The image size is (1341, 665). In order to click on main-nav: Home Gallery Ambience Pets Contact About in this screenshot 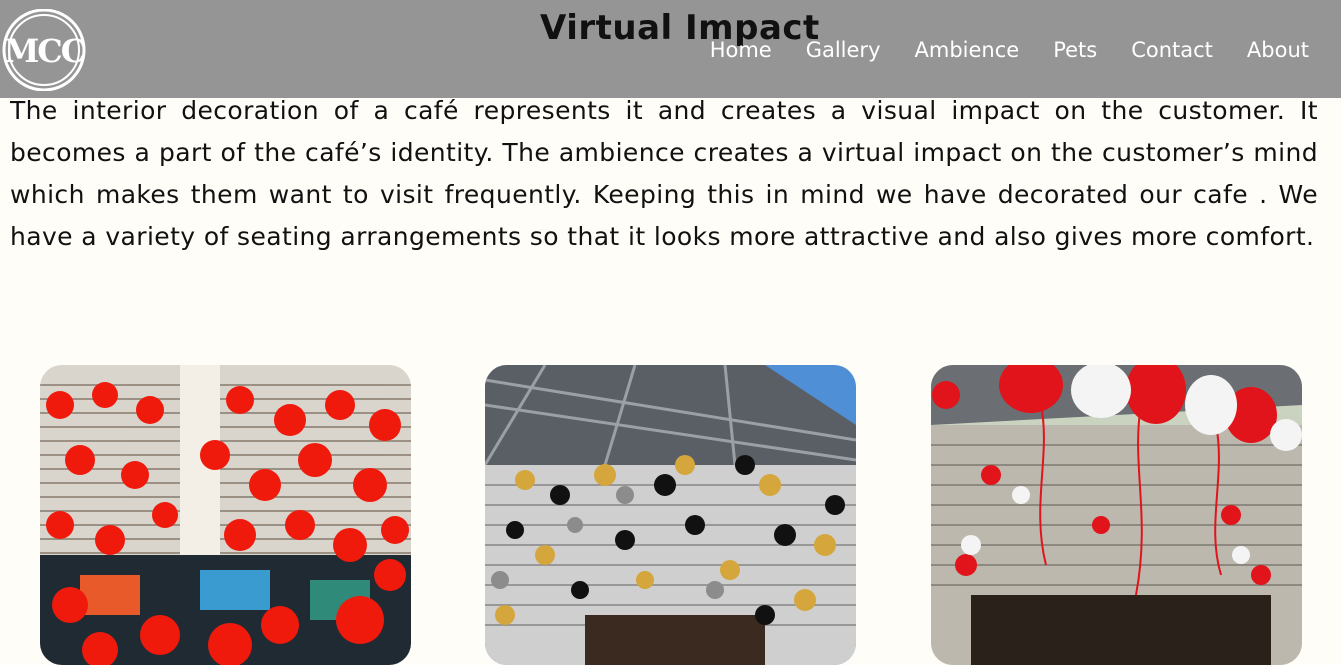, I will do `click(1009, 50)`.